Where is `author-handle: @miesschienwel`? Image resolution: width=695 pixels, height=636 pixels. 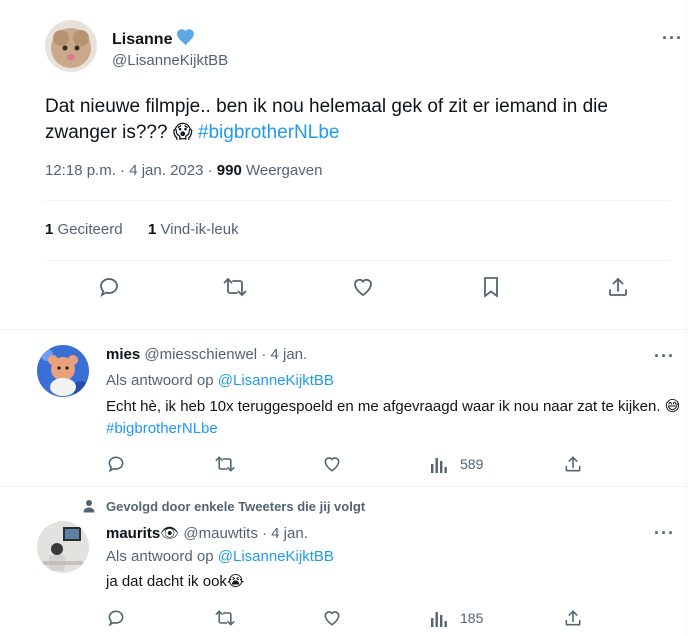 author-handle: @miesschienwel is located at coordinates (200, 354).